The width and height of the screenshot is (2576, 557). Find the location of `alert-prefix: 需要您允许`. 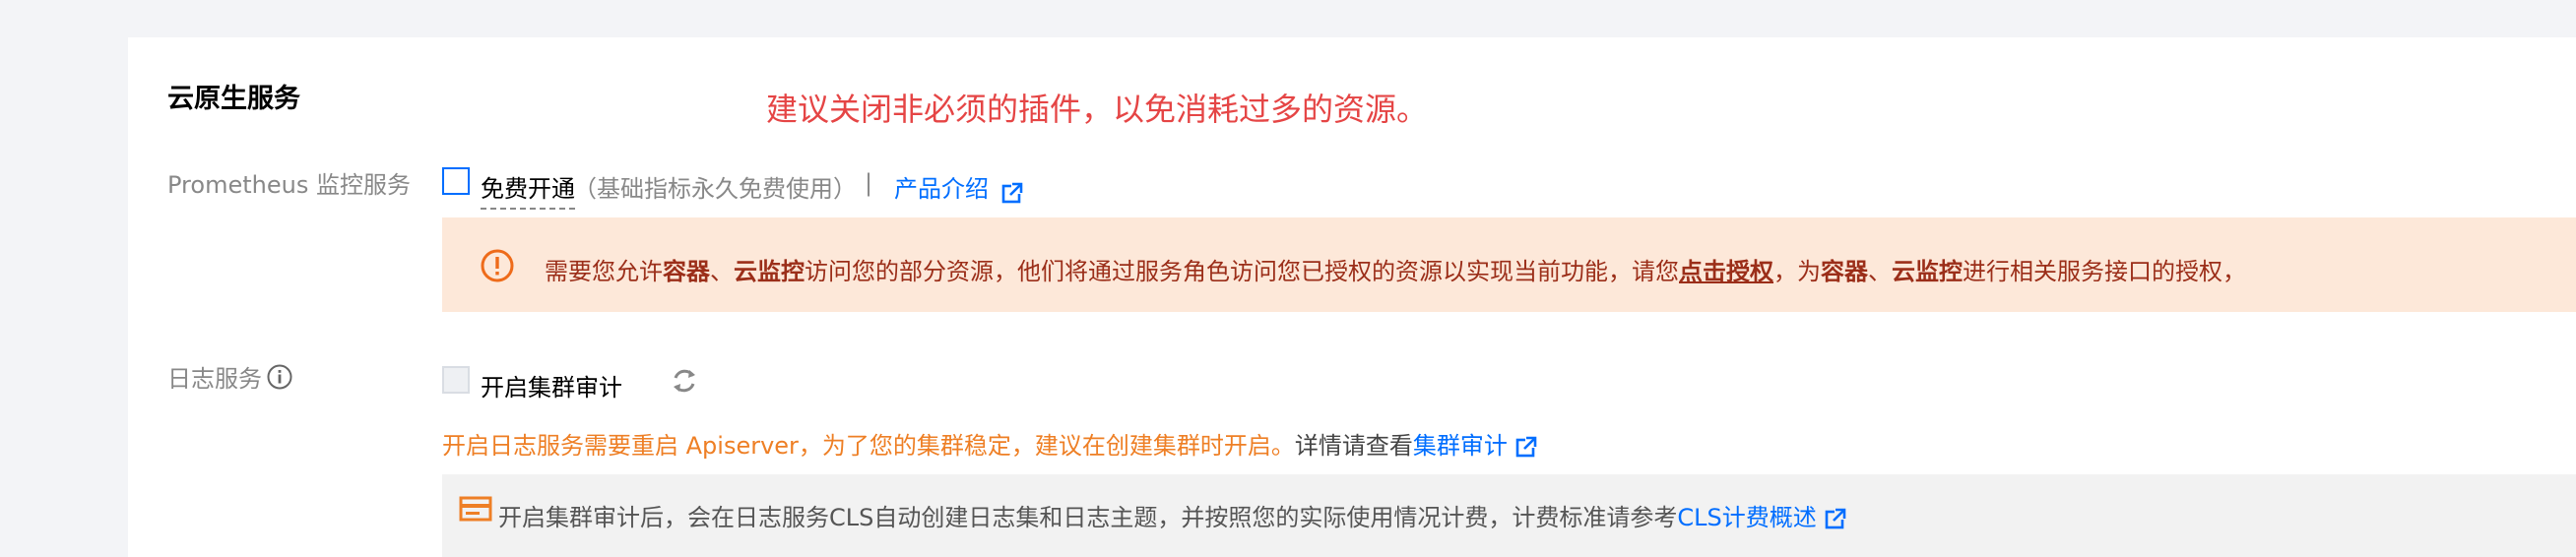

alert-prefix: 需要您允许 is located at coordinates (604, 271).